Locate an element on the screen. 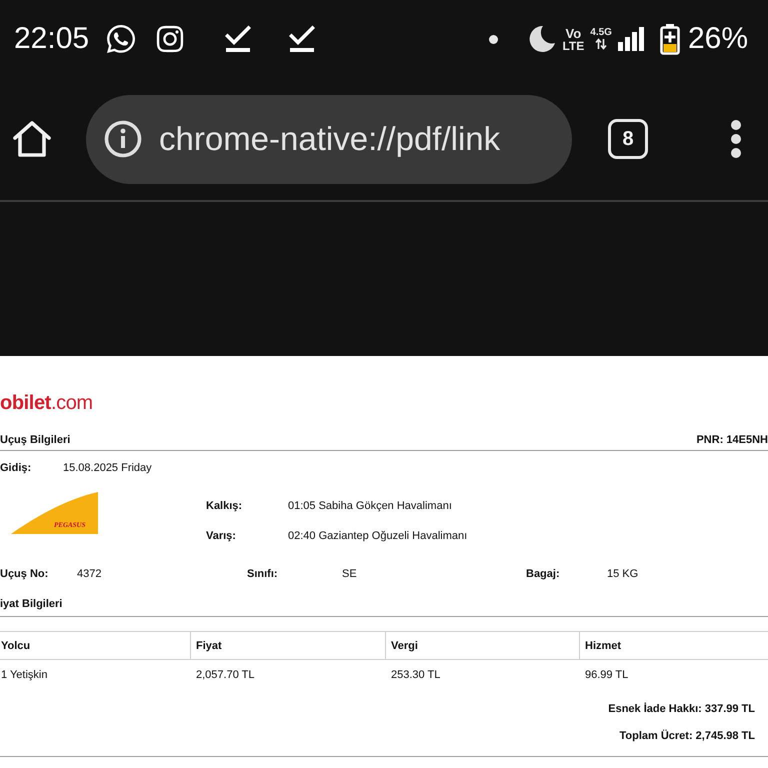  home-icon is located at coordinates (32, 139).